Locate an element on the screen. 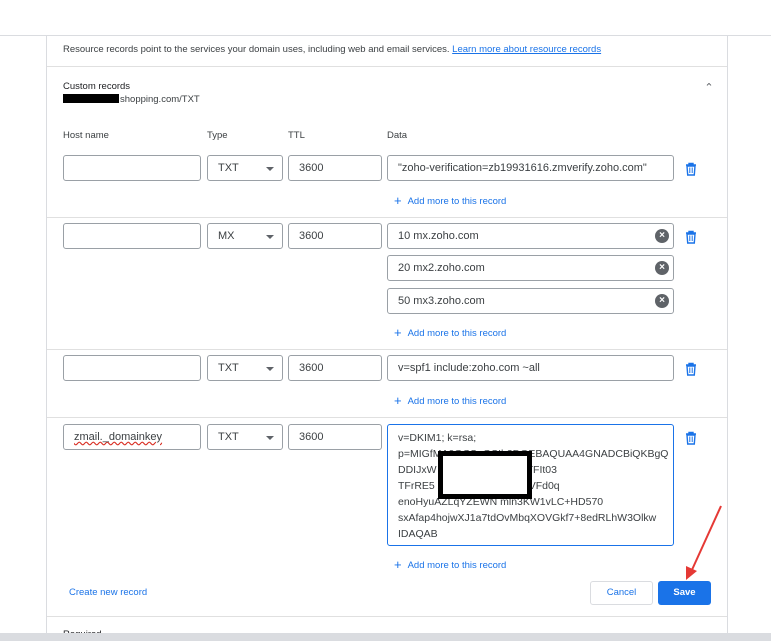 The image size is (771, 641). col-type: Type is located at coordinates (217, 135).